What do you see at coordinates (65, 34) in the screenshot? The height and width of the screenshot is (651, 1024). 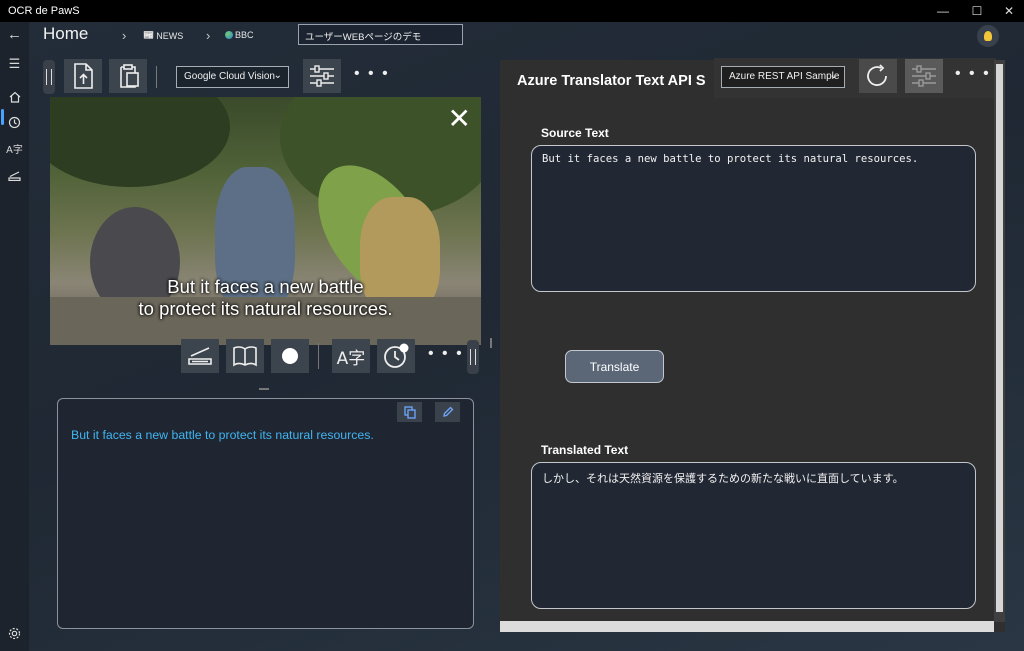 I see `page-title: Home` at bounding box center [65, 34].